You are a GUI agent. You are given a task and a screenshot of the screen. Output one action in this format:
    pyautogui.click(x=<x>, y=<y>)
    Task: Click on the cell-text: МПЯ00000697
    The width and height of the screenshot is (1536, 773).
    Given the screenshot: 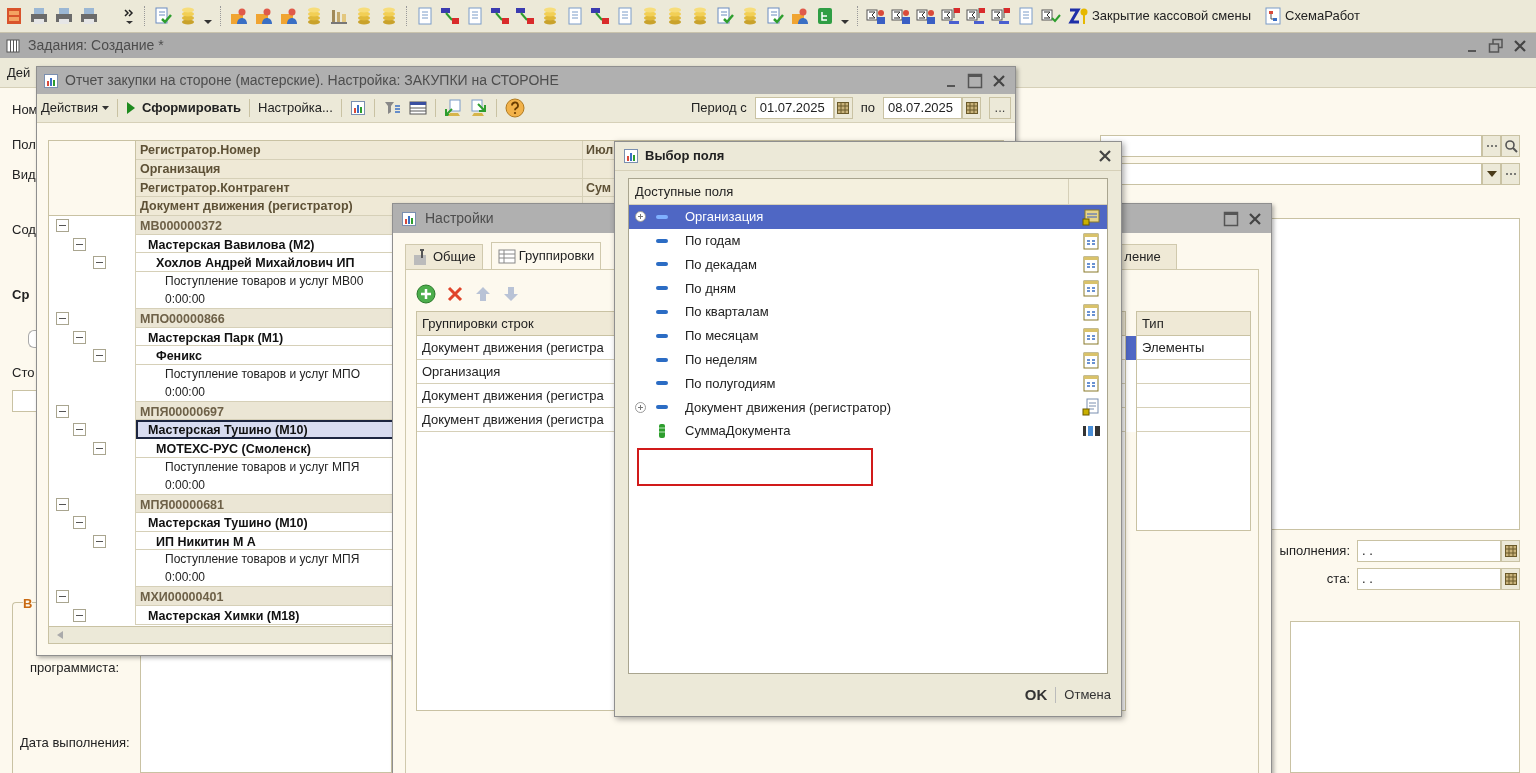 What is the action you would take?
    pyautogui.click(x=182, y=411)
    